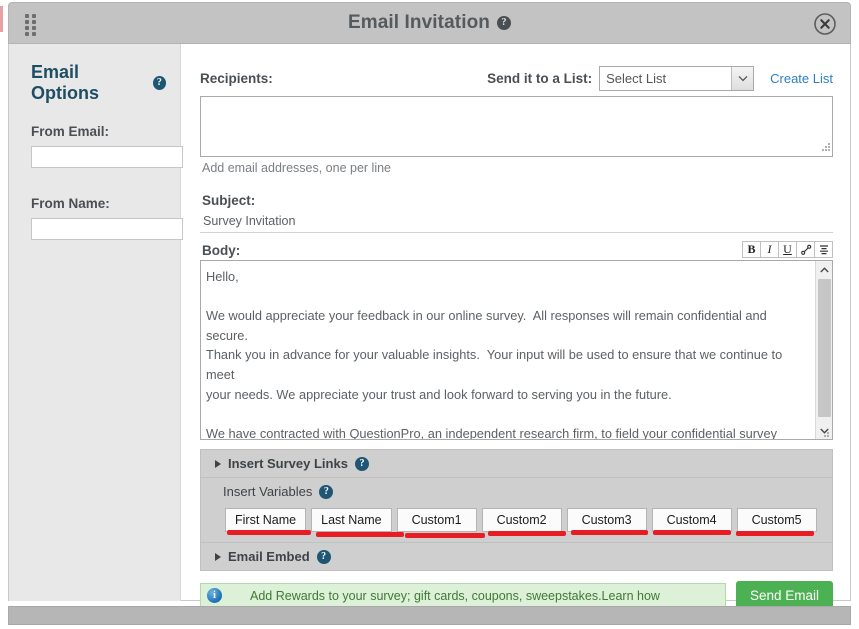 This screenshot has height=629, width=859. I want to click on subject-value: Survey Invitation, so click(516, 223).